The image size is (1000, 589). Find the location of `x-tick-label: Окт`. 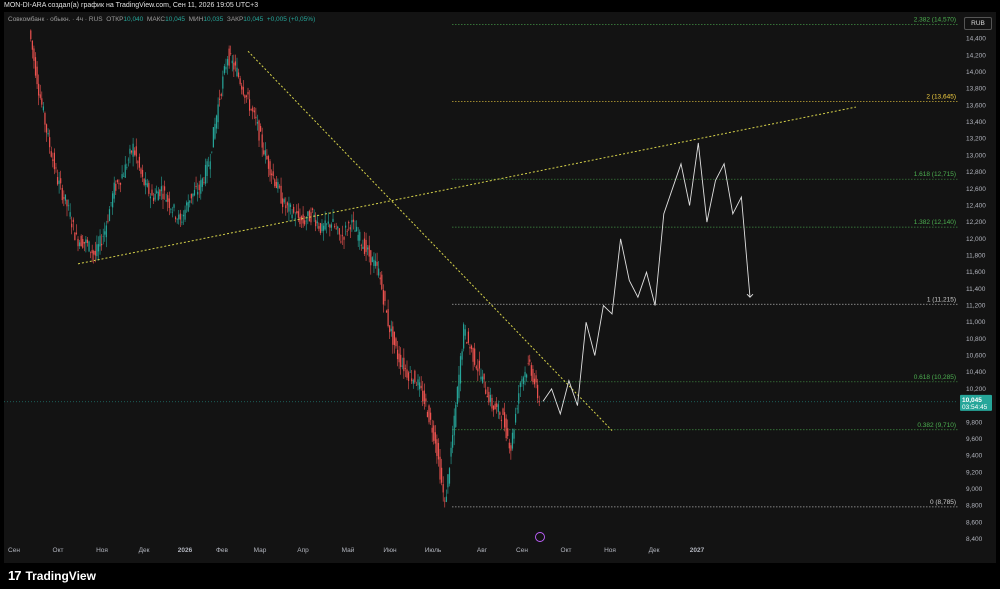

x-tick-label: Окт is located at coordinates (566, 550).